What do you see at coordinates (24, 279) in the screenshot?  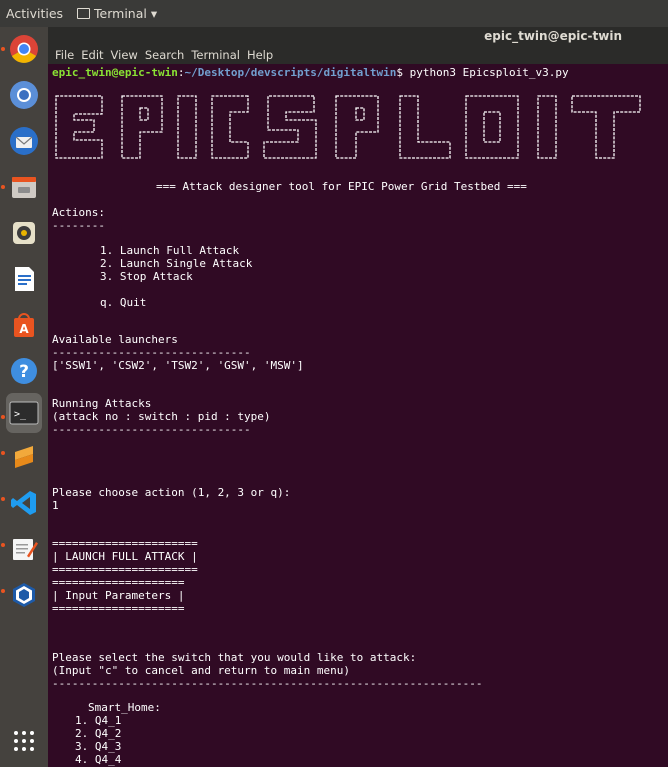 I see `writer-icon` at bounding box center [24, 279].